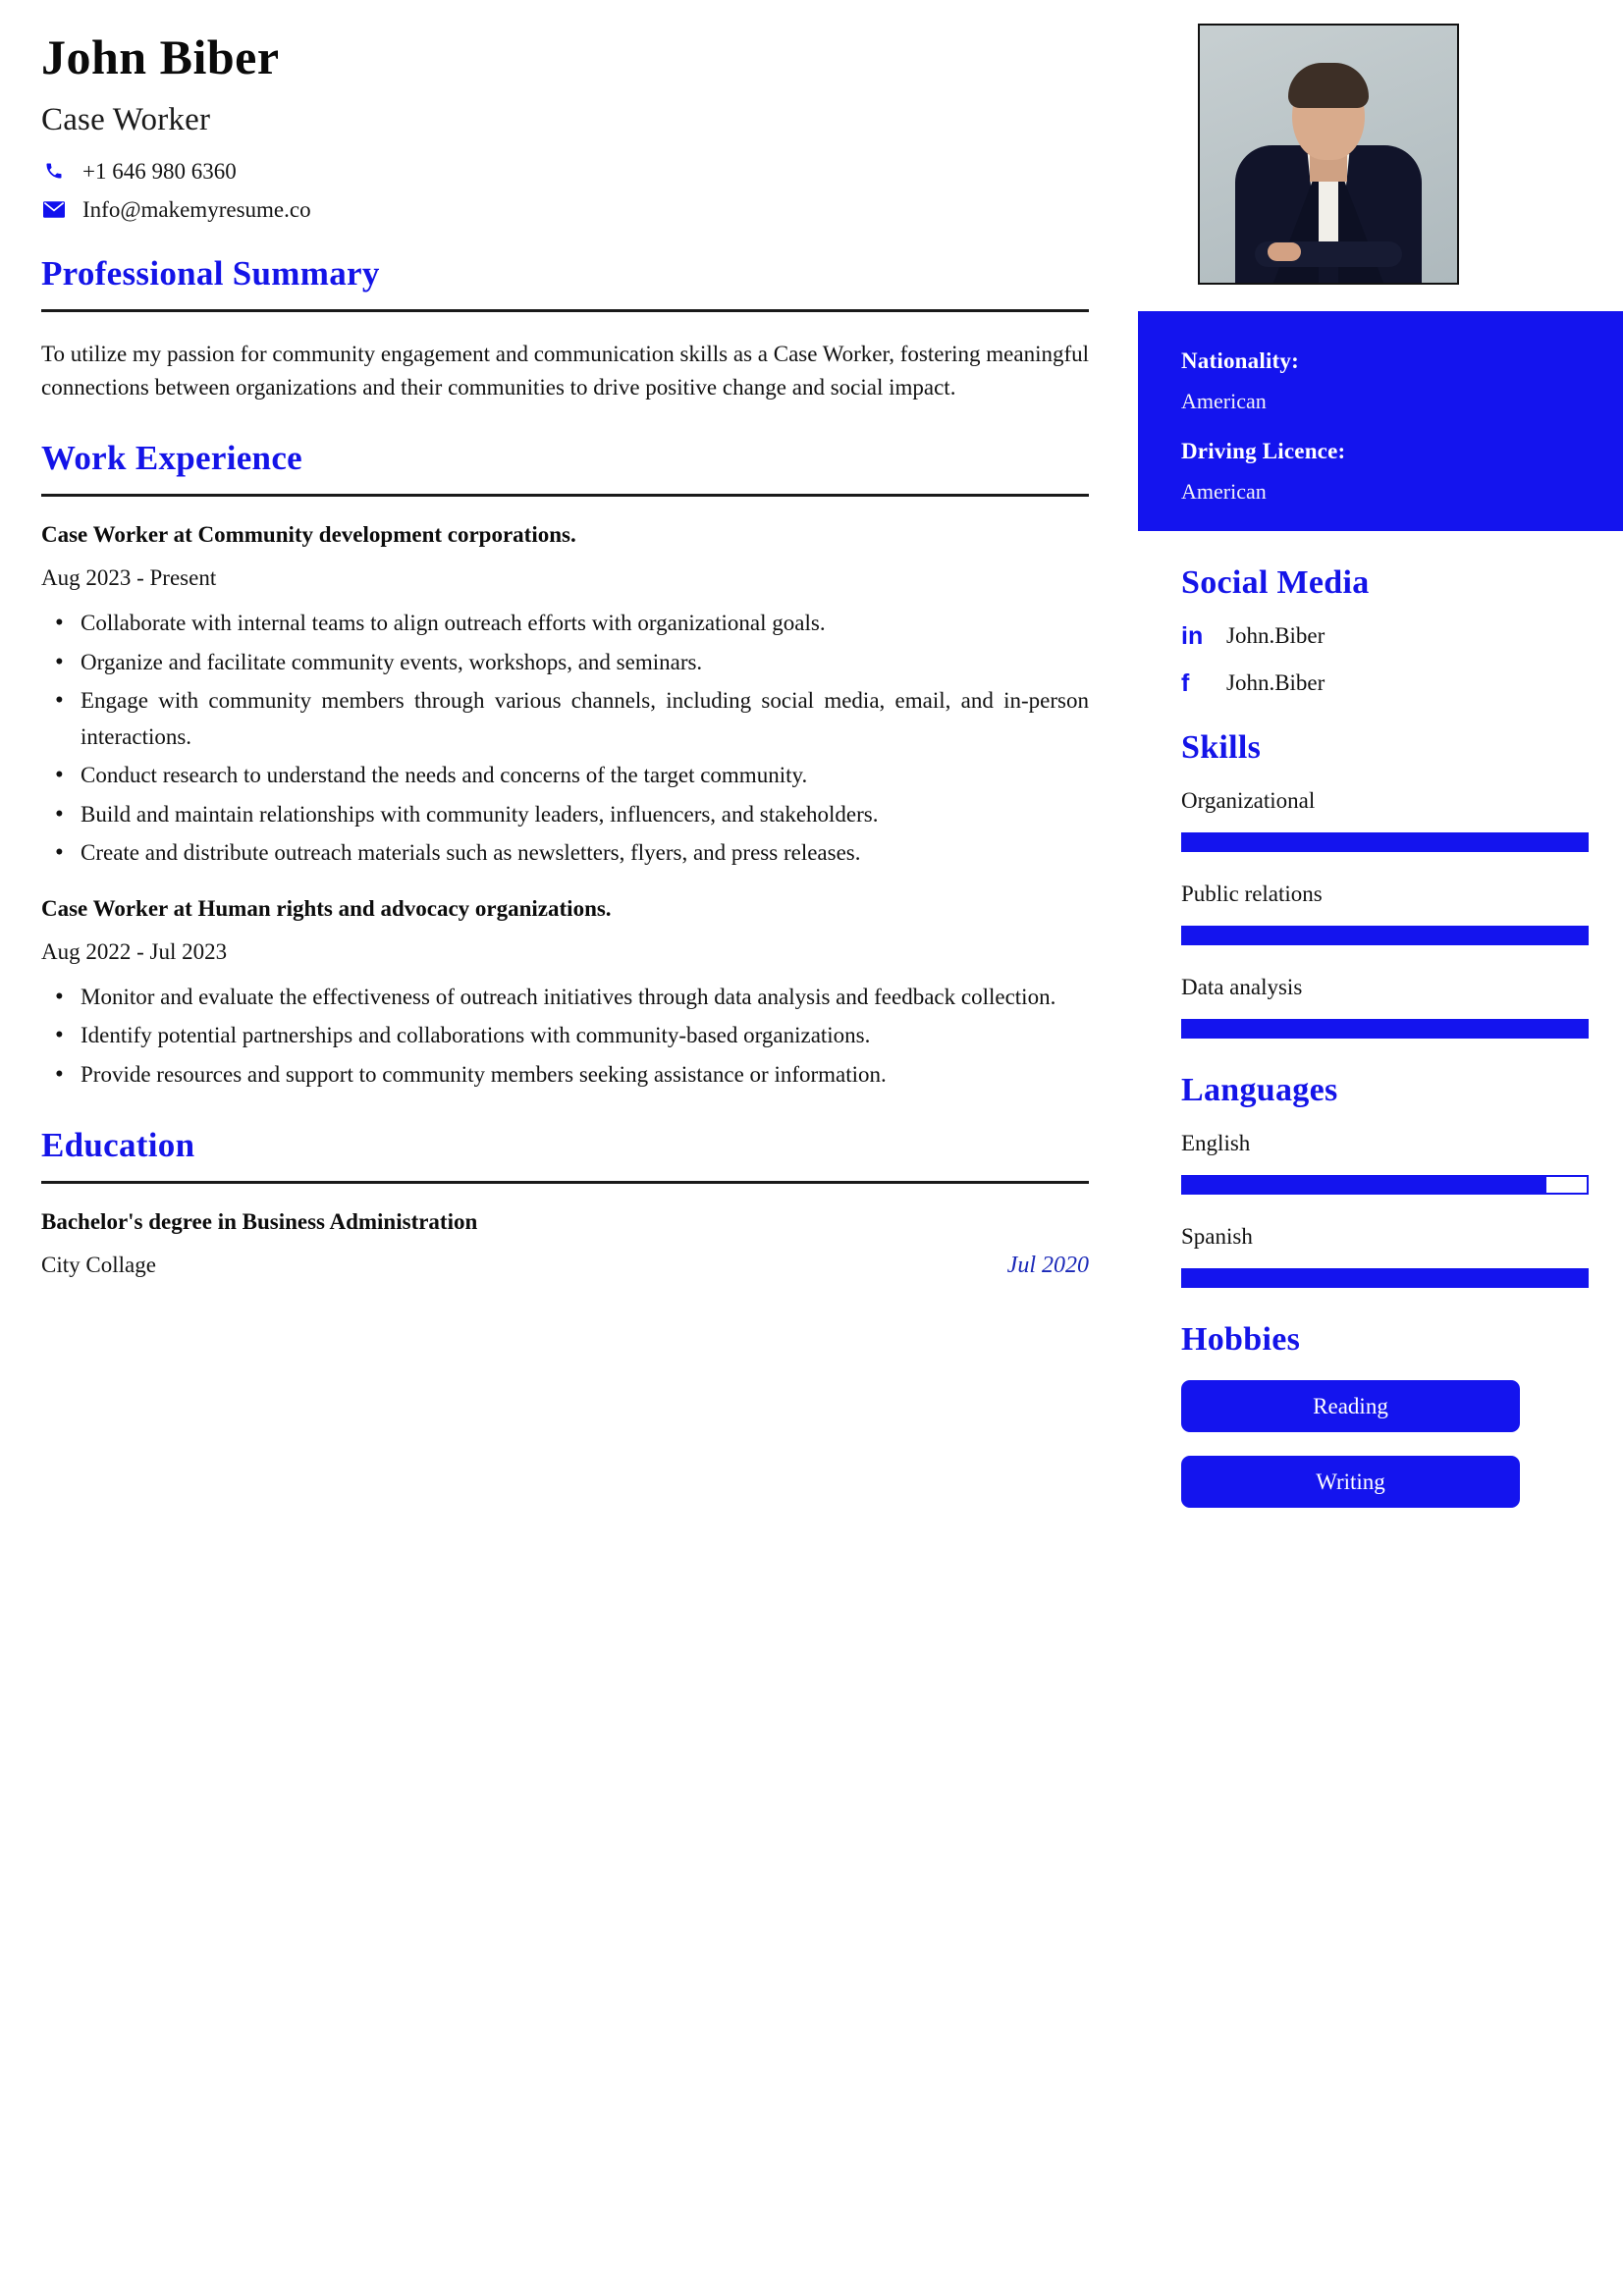 This screenshot has width=1623, height=2296. I want to click on education-school: City Collage, so click(99, 1264).